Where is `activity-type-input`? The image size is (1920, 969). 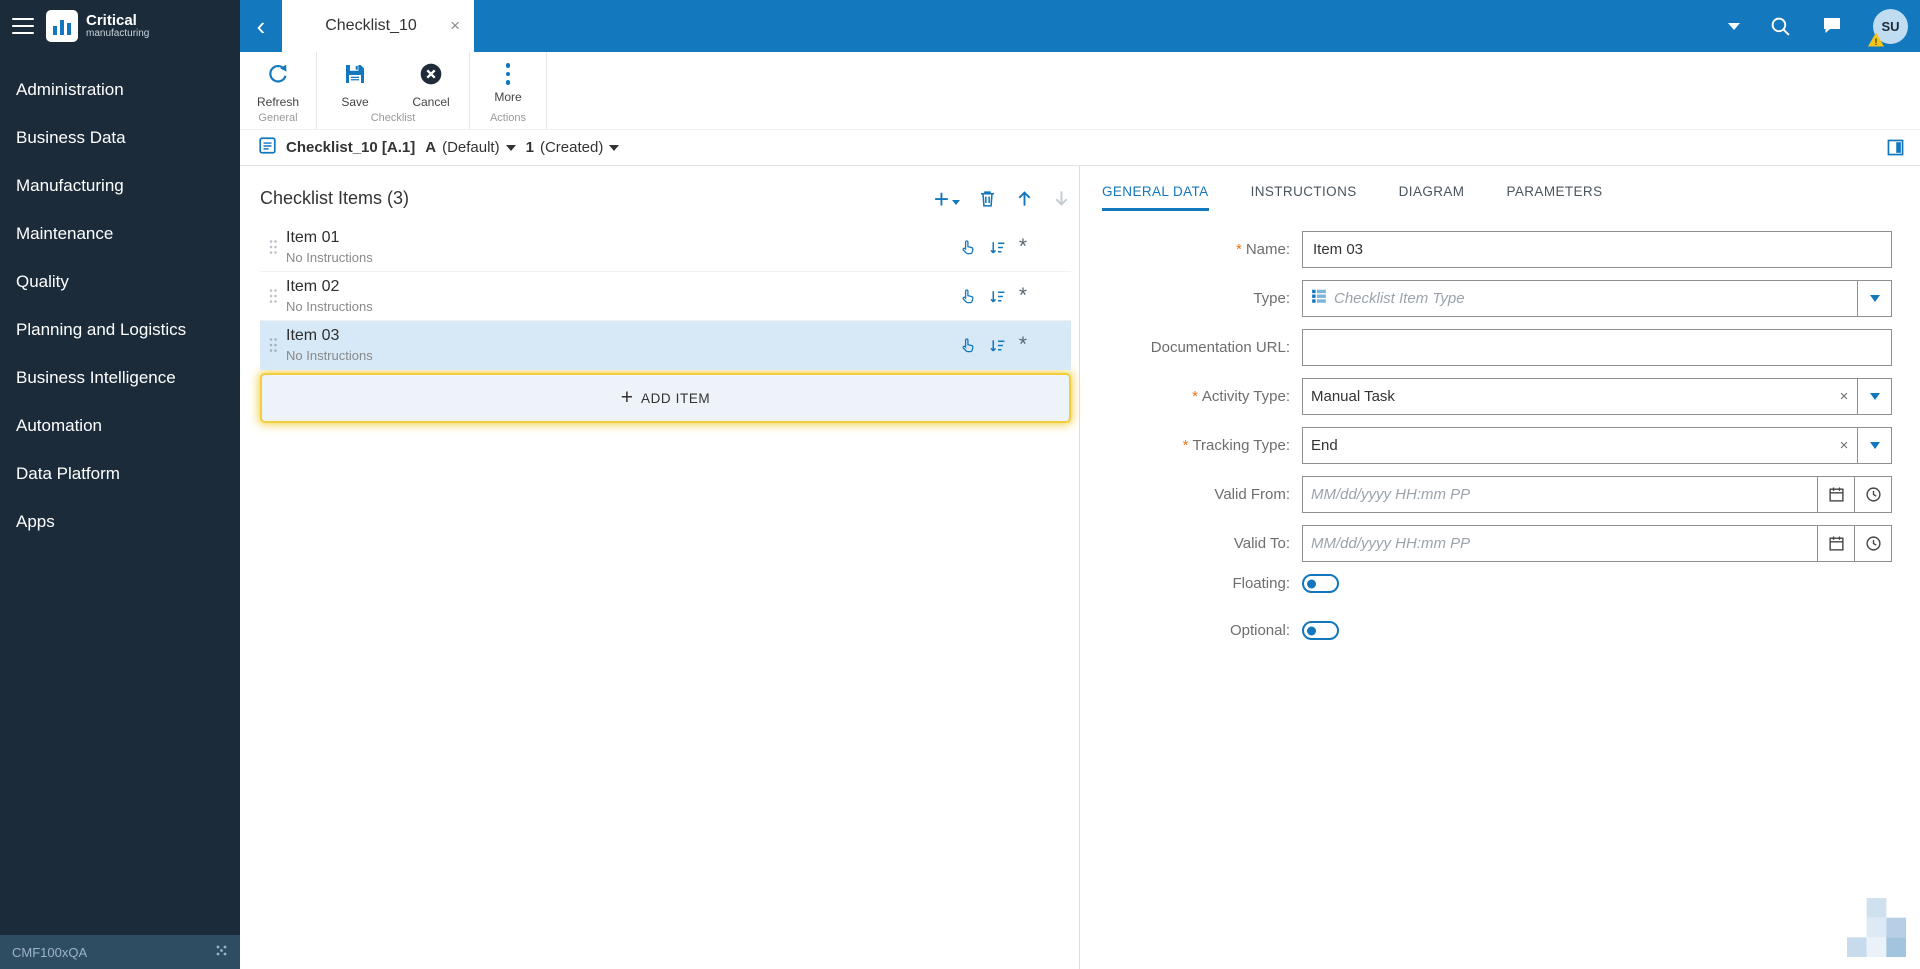 activity-type-input is located at coordinates (1567, 396).